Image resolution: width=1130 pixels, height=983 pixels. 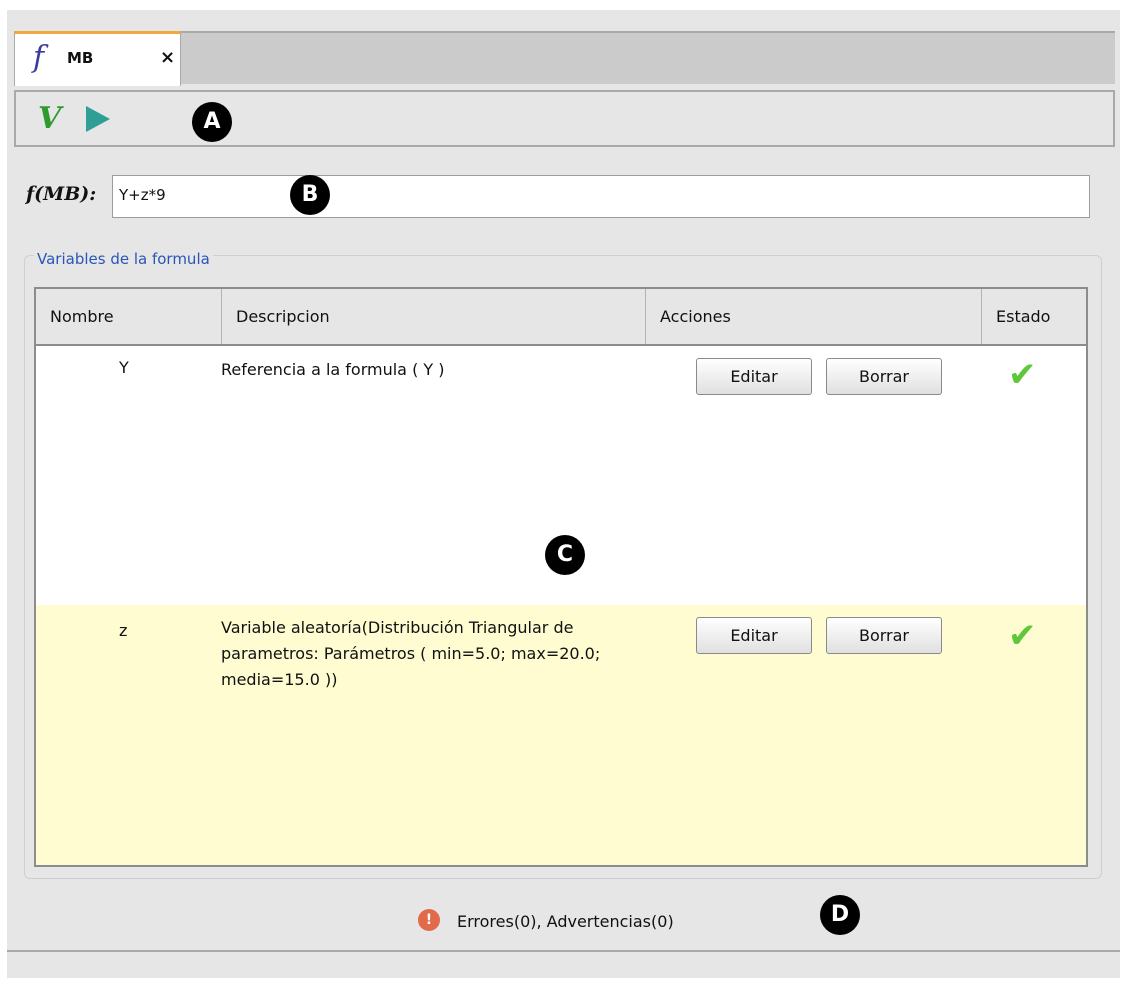 What do you see at coordinates (814, 316) in the screenshot?
I see `header-acciones: Acciones` at bounding box center [814, 316].